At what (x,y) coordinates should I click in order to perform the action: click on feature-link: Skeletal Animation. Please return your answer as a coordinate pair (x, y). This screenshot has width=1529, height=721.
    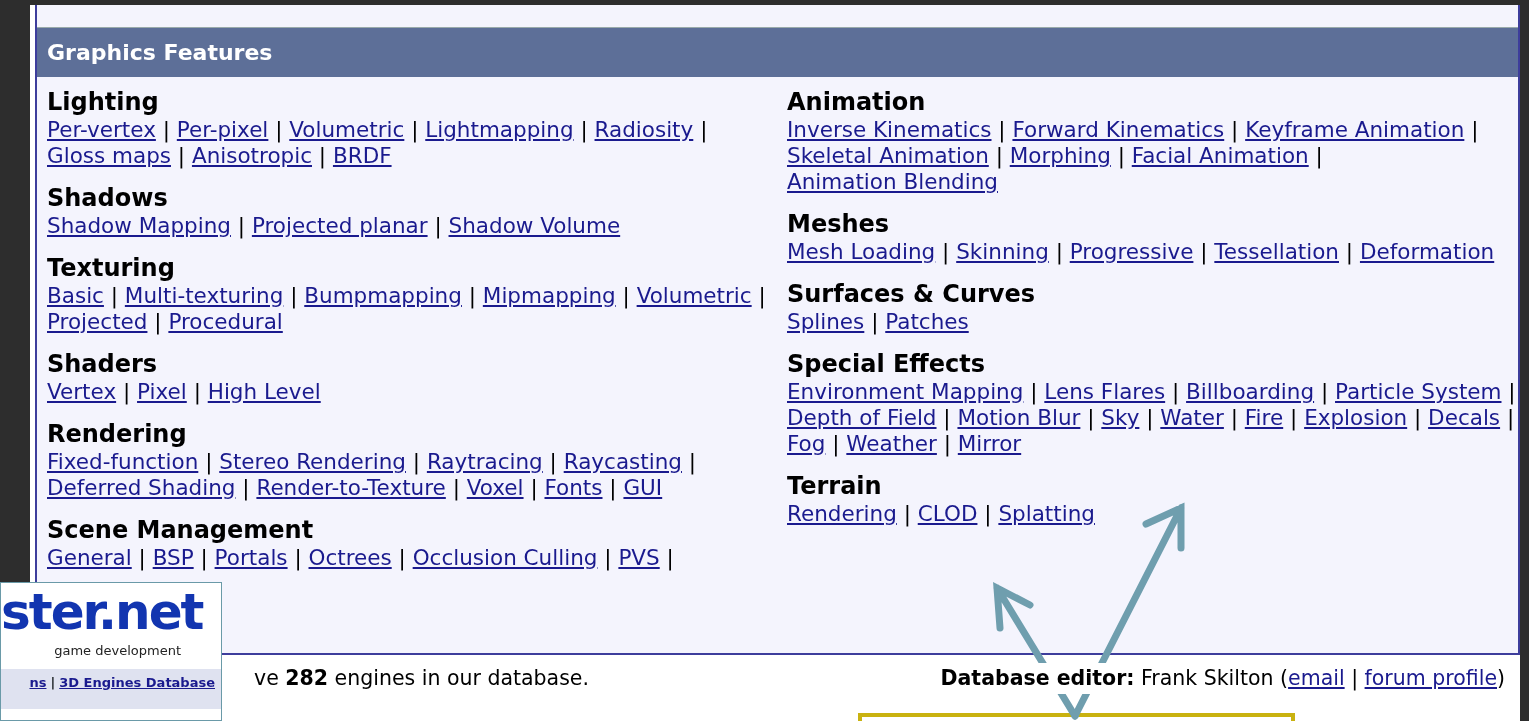
    Looking at the image, I should click on (888, 155).